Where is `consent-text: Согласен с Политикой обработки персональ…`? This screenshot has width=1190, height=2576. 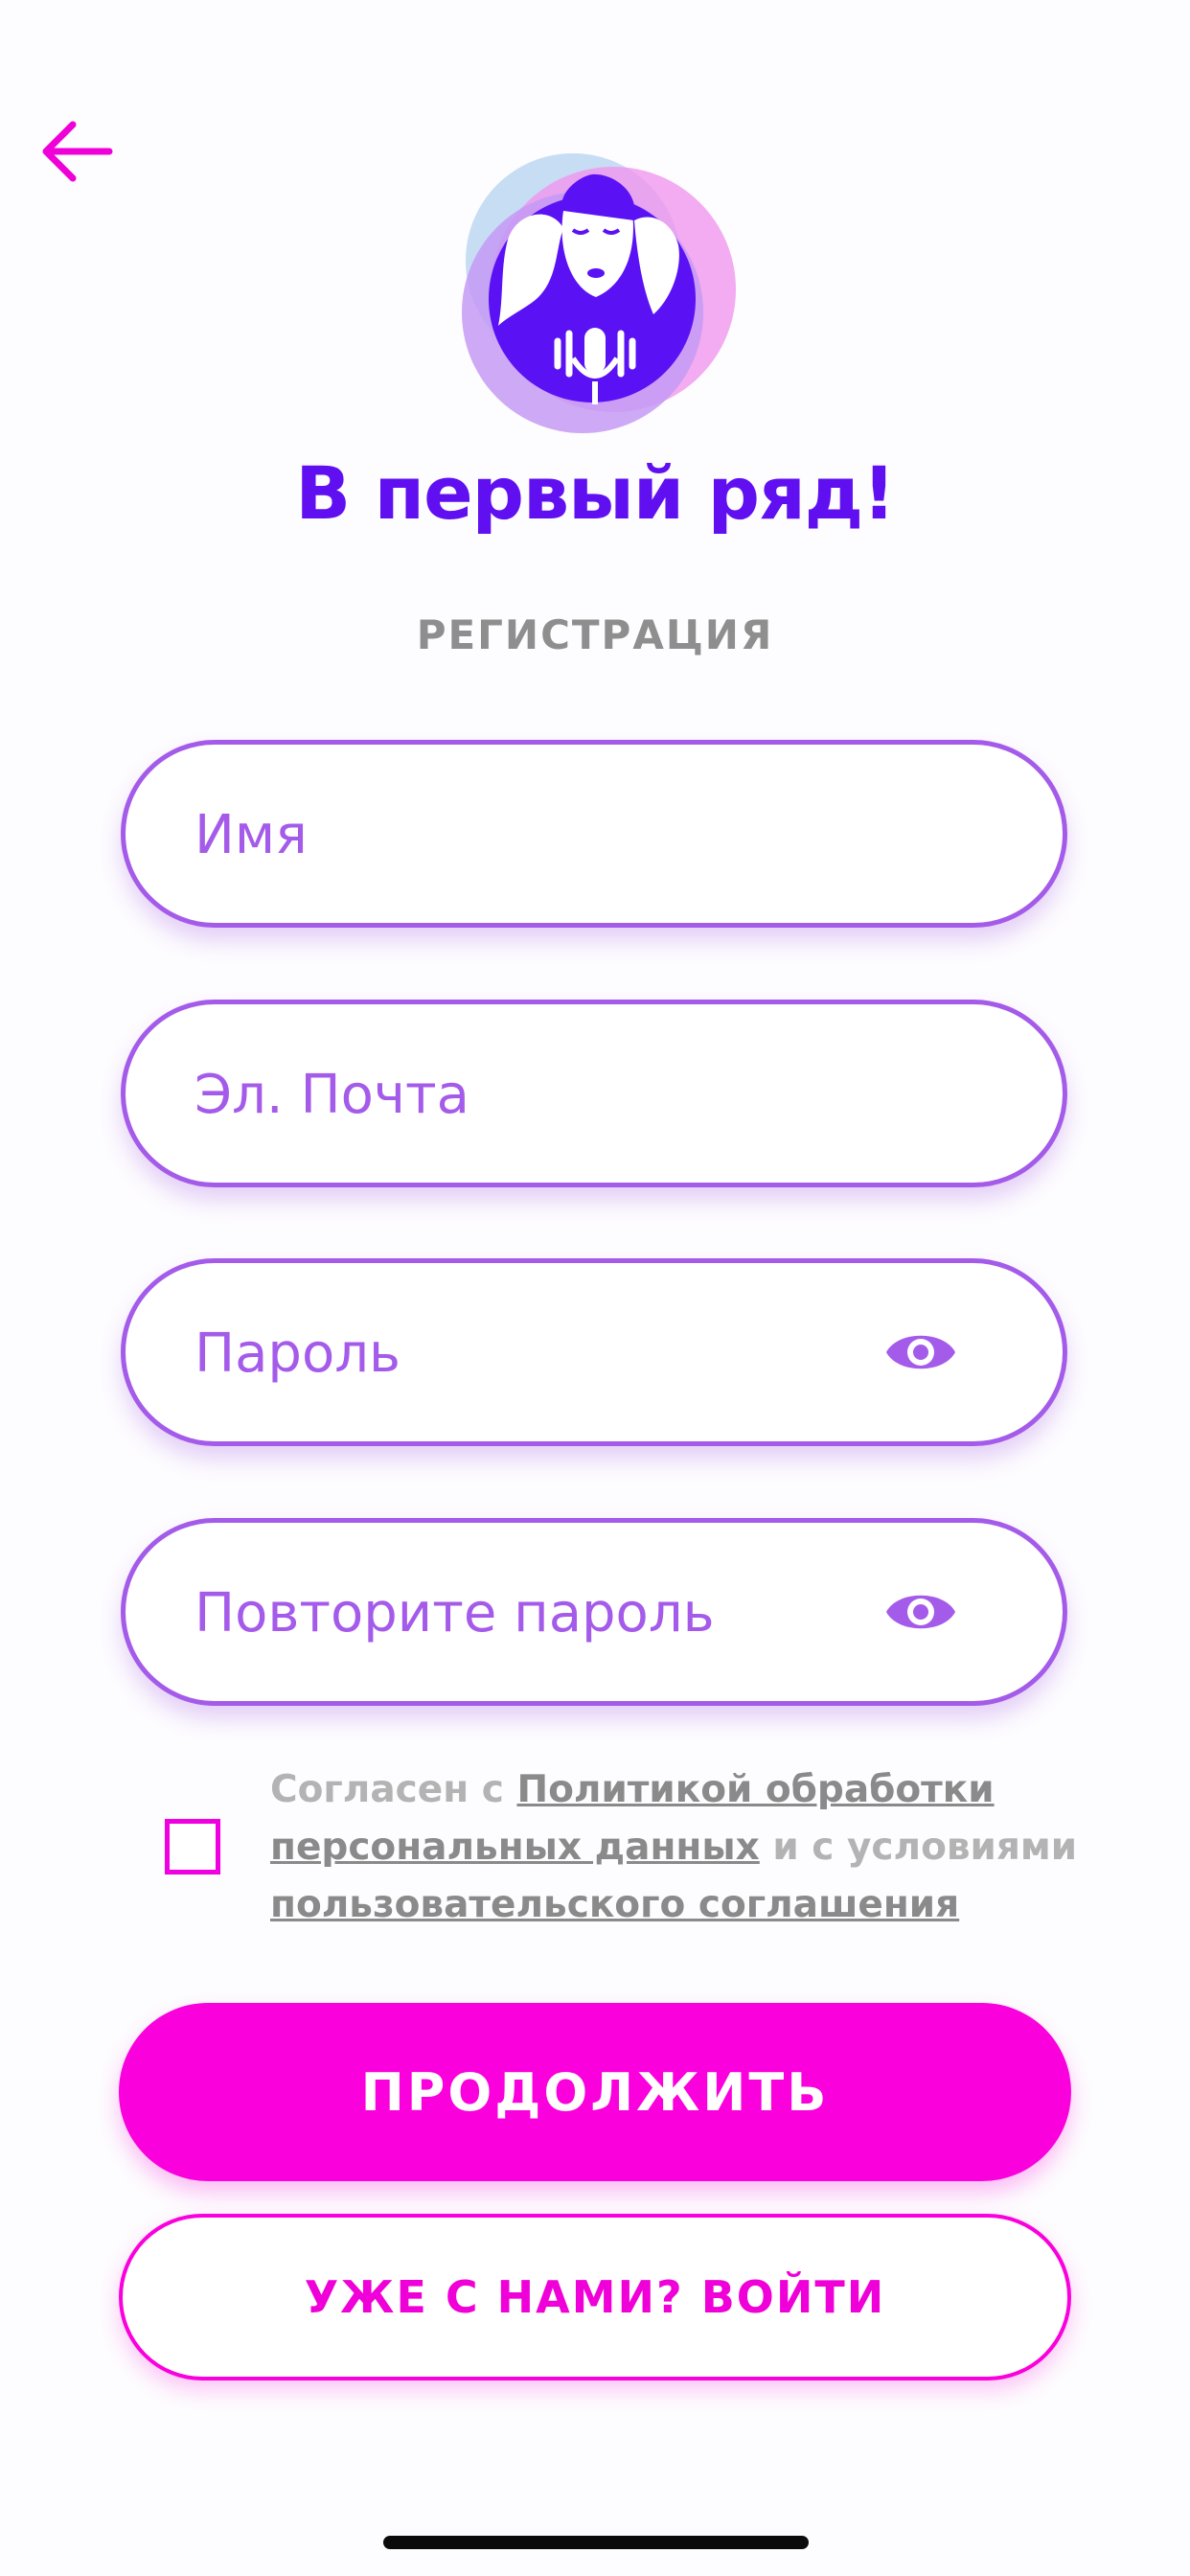 consent-text: Согласен с Политикой обработки персональ… is located at coordinates (682, 1847).